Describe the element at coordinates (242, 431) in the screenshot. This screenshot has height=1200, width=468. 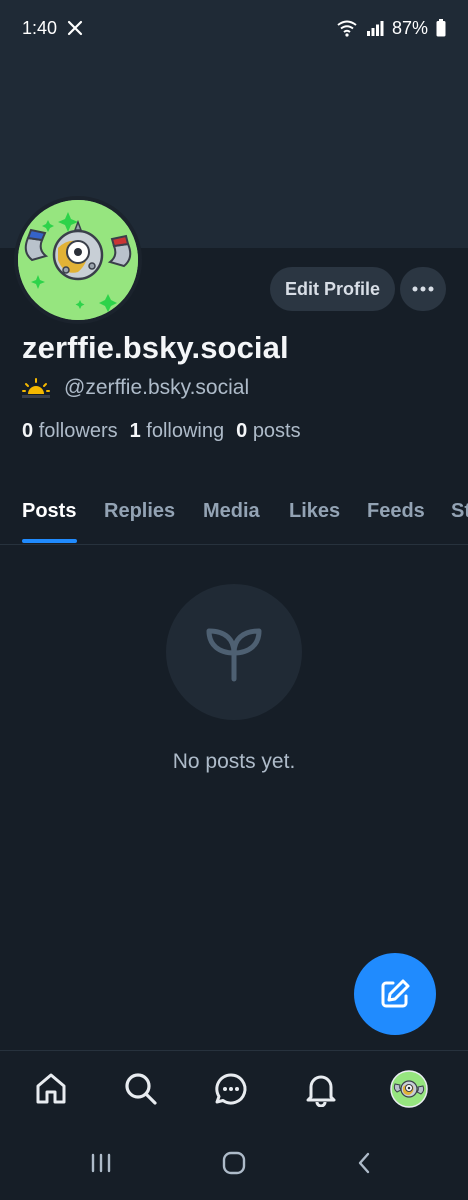
I see `posts-count: 0` at that location.